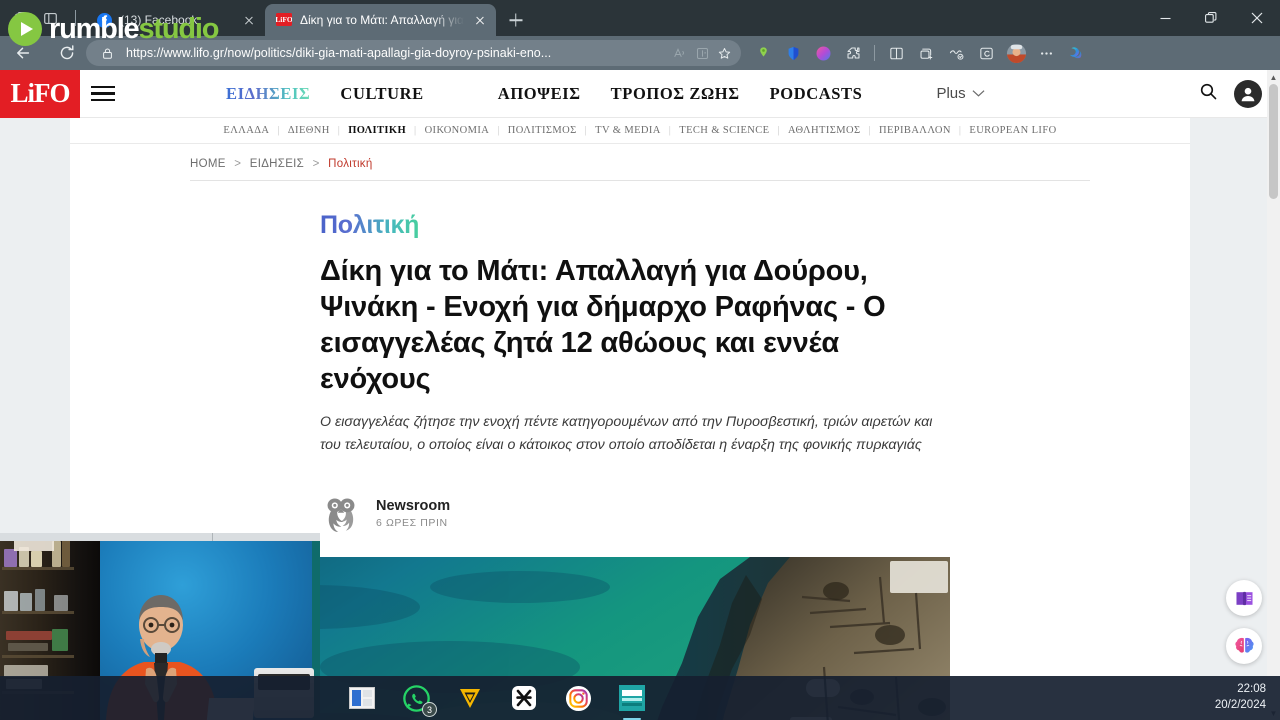 The height and width of the screenshot is (720, 1280). I want to click on window-app-icon, so click(362, 698).